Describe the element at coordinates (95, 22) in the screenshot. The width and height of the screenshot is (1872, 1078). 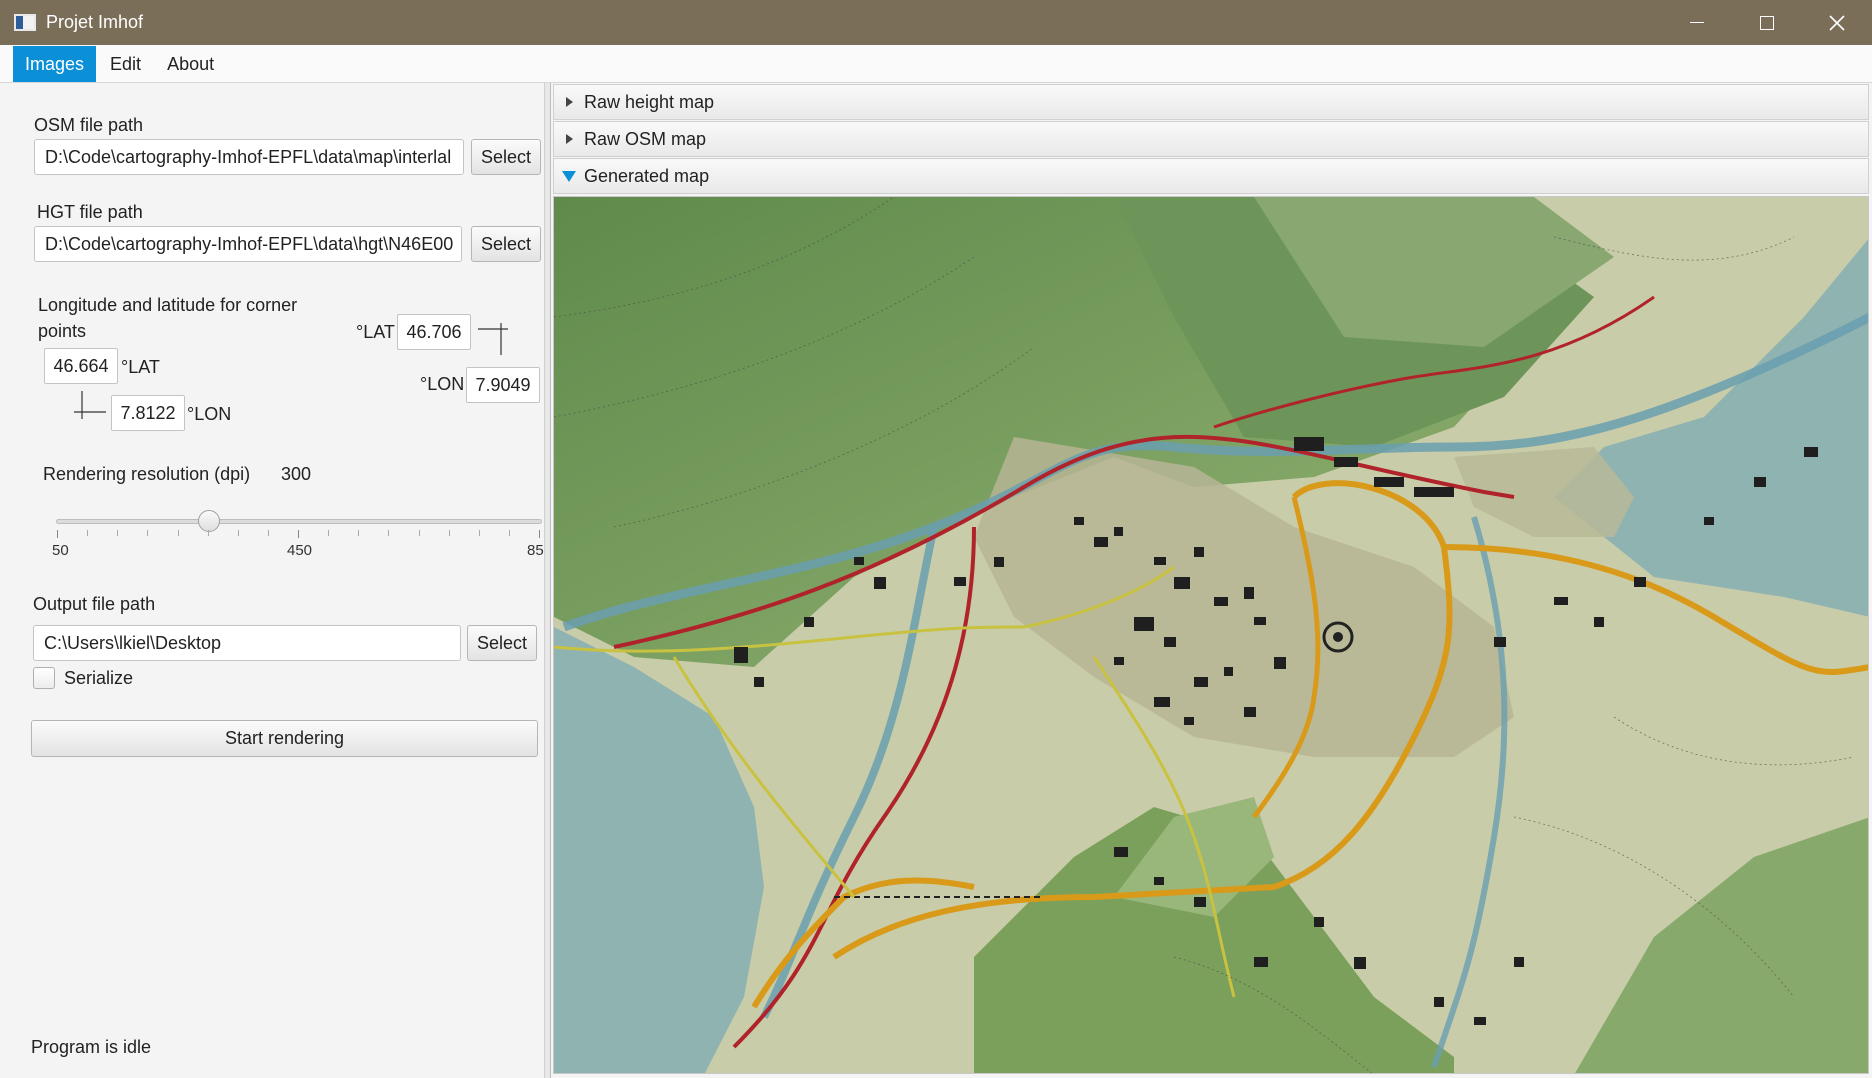
I see `window-title: Projet Imhof` at that location.